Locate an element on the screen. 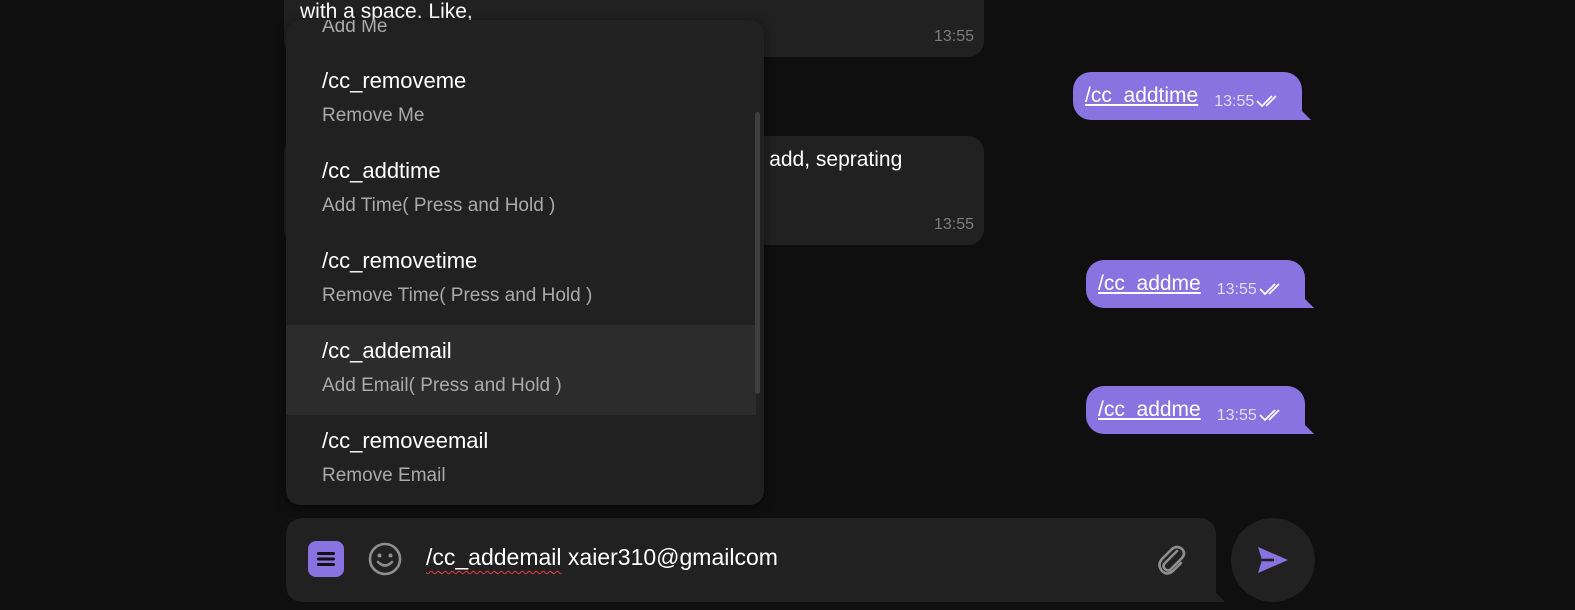 The height and width of the screenshot is (610, 1575). input-argument-text: xaier310@gmailcom is located at coordinates (669, 557).